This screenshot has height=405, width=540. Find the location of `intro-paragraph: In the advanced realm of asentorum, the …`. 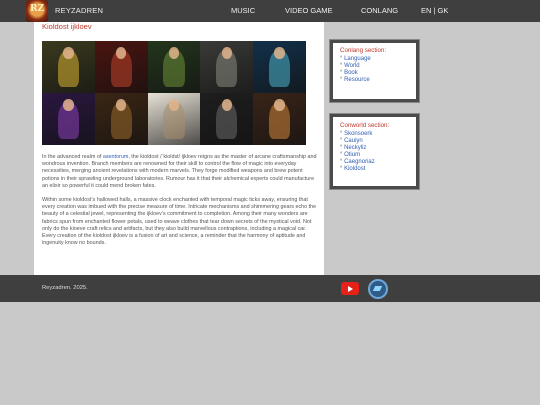

intro-paragraph: In the advanced realm of asentorum, the … is located at coordinates (181, 172).